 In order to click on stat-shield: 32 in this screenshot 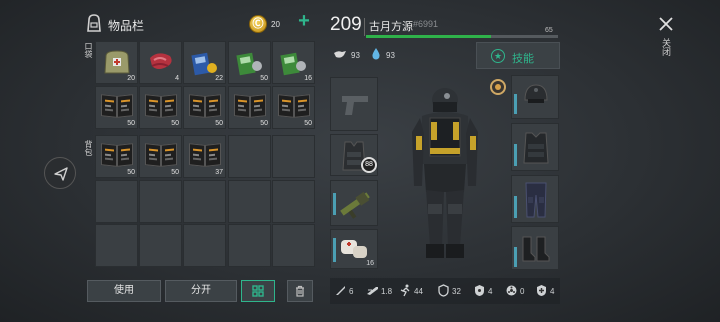, I will do `click(449, 291)`.